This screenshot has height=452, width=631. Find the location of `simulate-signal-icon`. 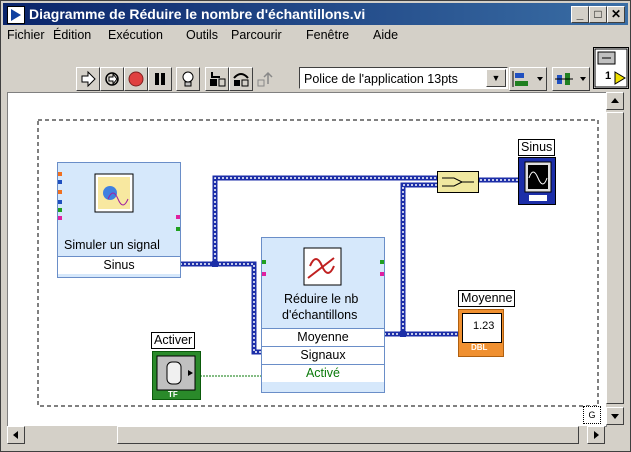

simulate-signal-icon is located at coordinates (119, 201).